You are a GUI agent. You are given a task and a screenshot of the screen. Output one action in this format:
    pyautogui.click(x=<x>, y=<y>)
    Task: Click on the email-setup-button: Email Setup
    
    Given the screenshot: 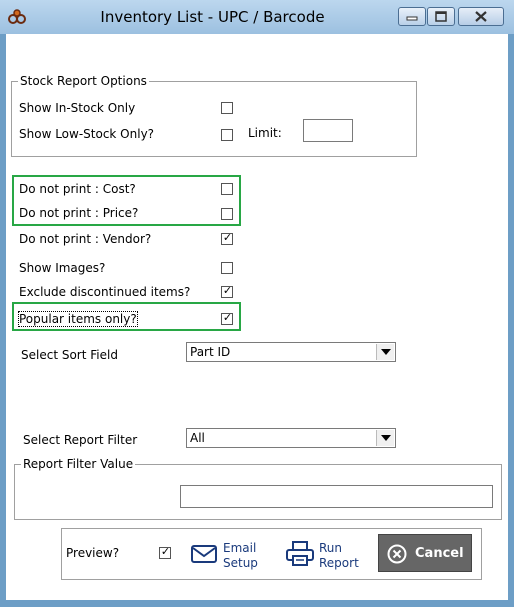 What is the action you would take?
    pyautogui.click(x=228, y=556)
    